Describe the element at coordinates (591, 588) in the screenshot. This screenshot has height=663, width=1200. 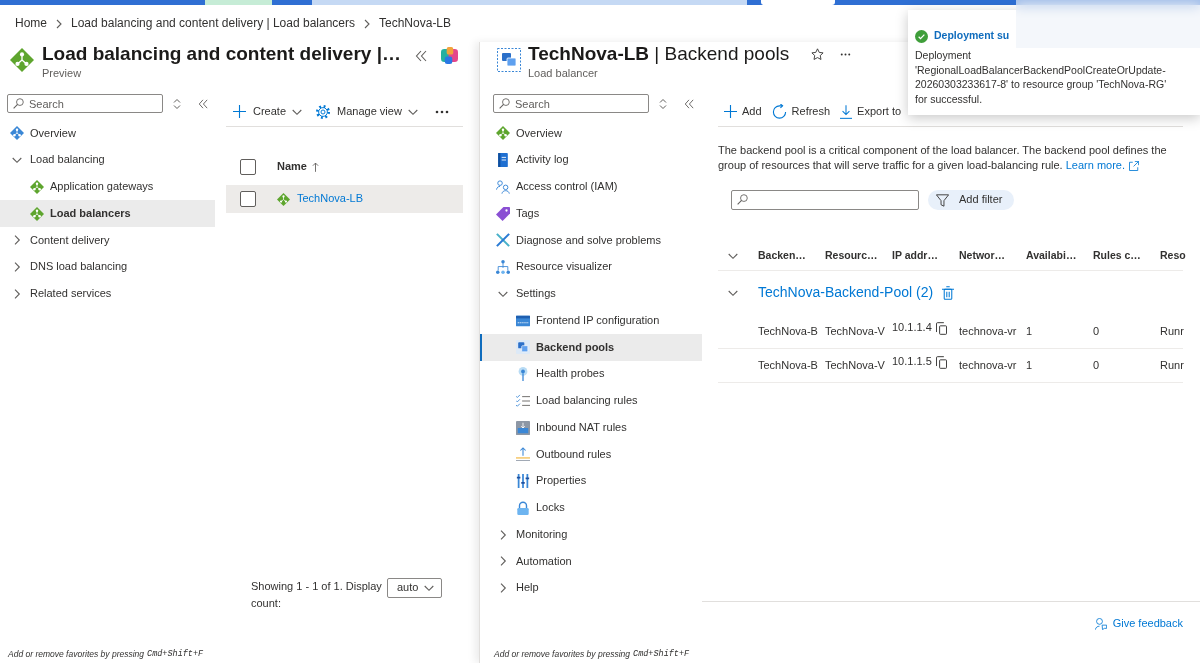
I see `menu-item: Help` at that location.